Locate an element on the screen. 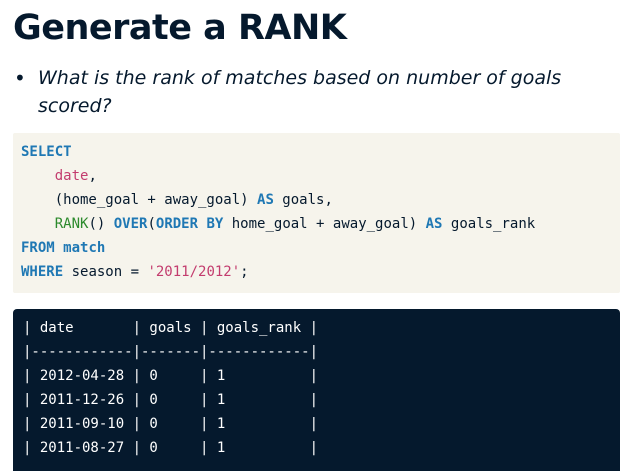 Image resolution: width=634 pixels, height=471 pixels. string-literal: '2011/2012' is located at coordinates (194, 272).